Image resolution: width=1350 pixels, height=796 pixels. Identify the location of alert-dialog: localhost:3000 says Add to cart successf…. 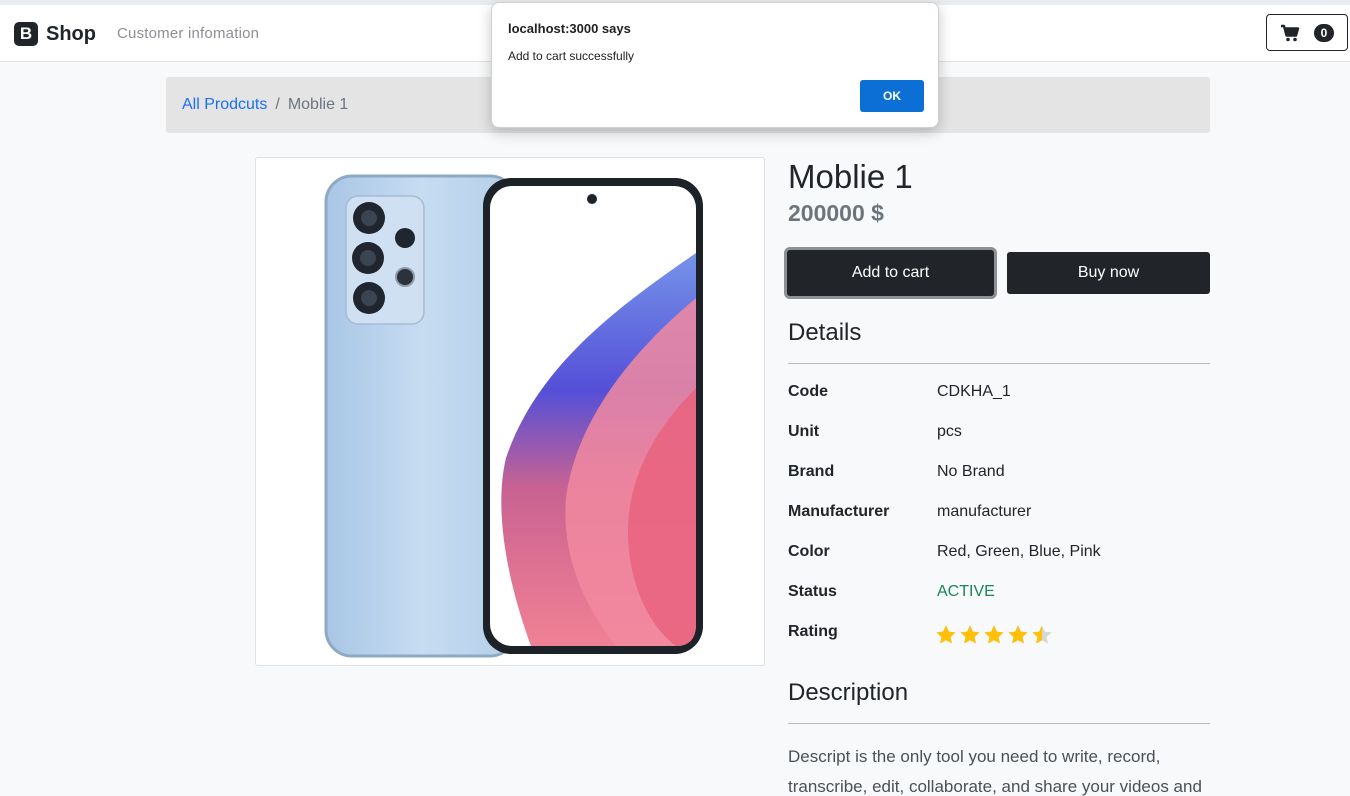
(715, 65).